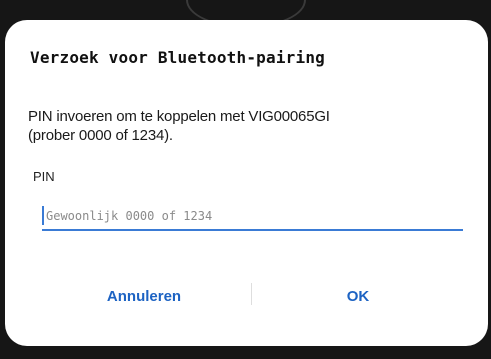  Describe the element at coordinates (177, 57) in the screenshot. I see `dialog-title: Verzoek voor Bluetooth-pairing` at that location.